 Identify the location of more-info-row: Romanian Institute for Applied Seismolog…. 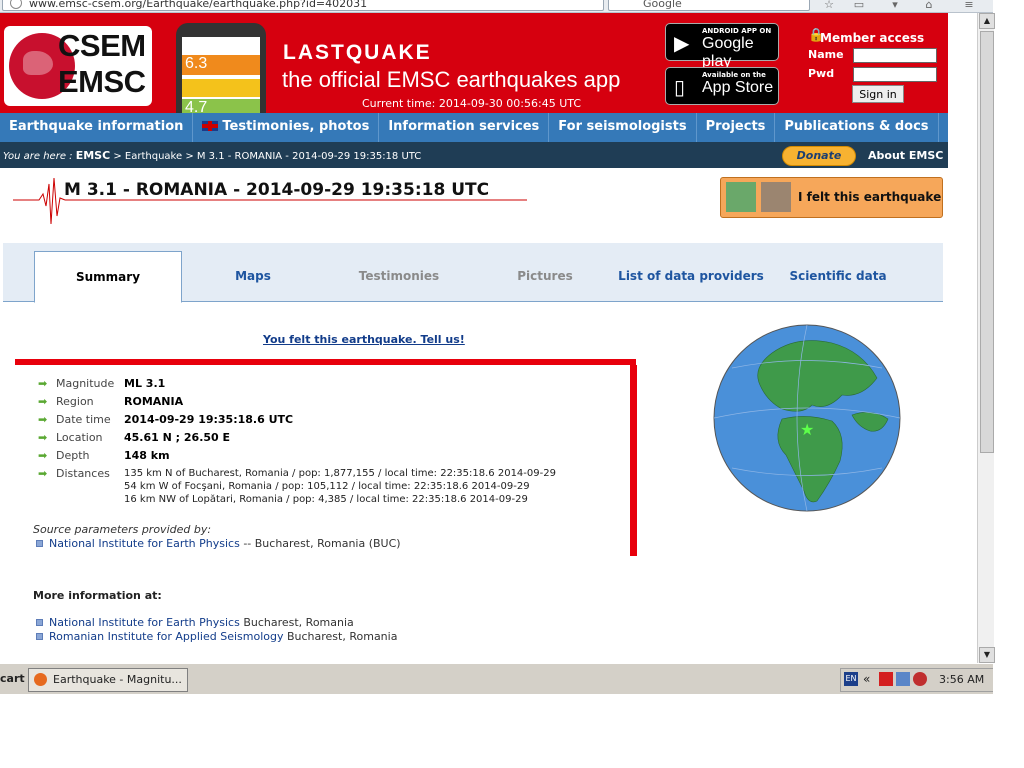
(223, 636).